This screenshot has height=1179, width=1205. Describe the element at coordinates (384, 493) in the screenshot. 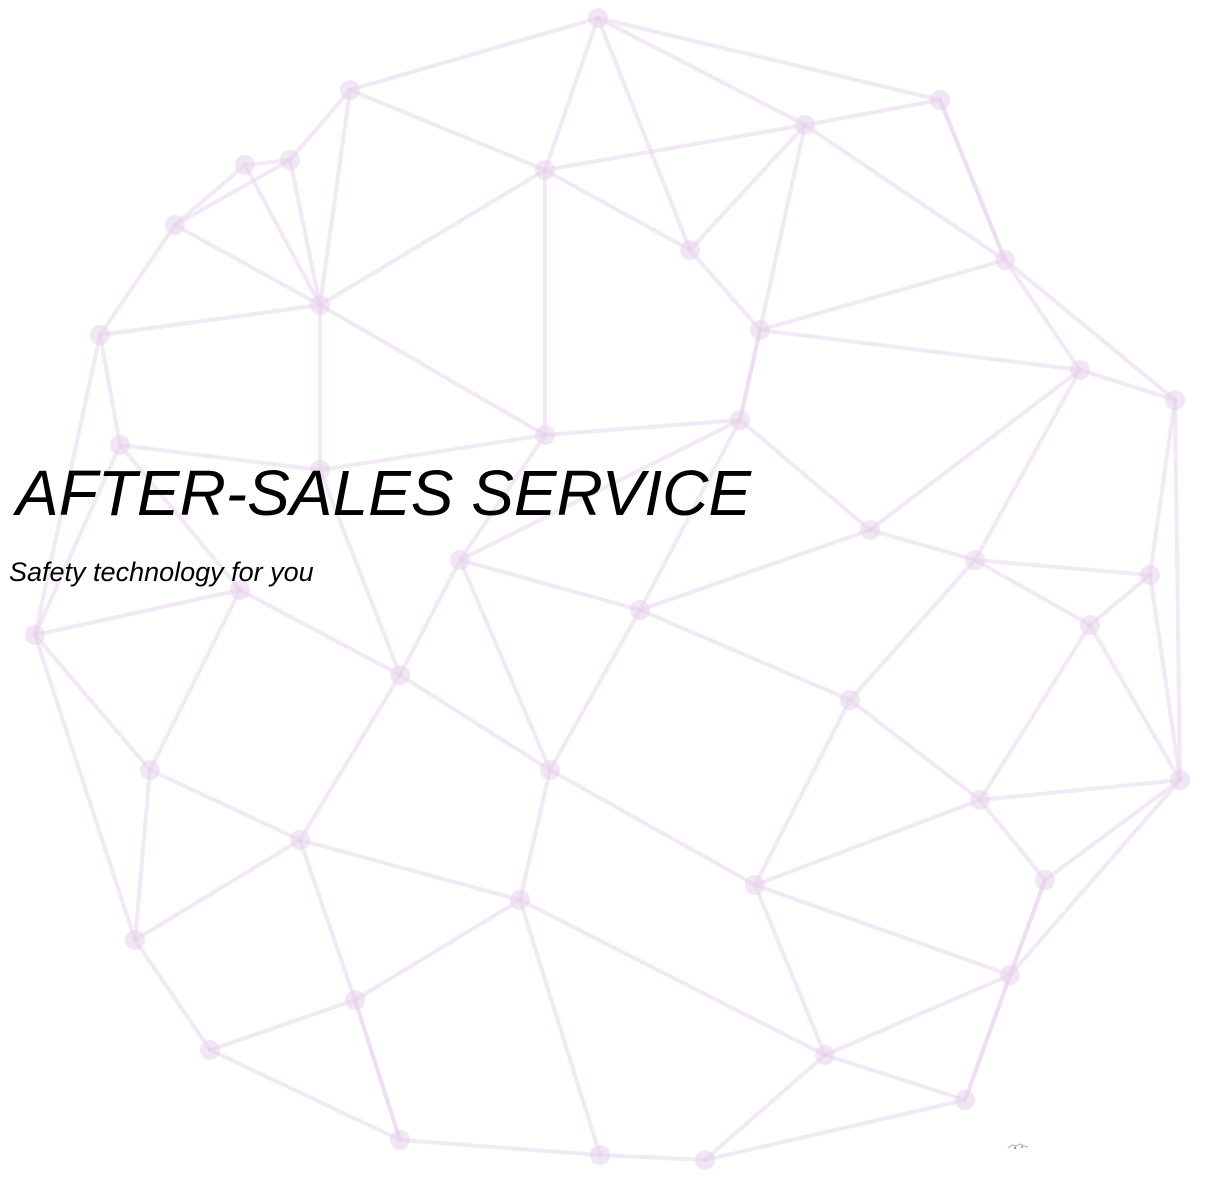

I see `page-title: AFTER-SALES SERVICE` at that location.